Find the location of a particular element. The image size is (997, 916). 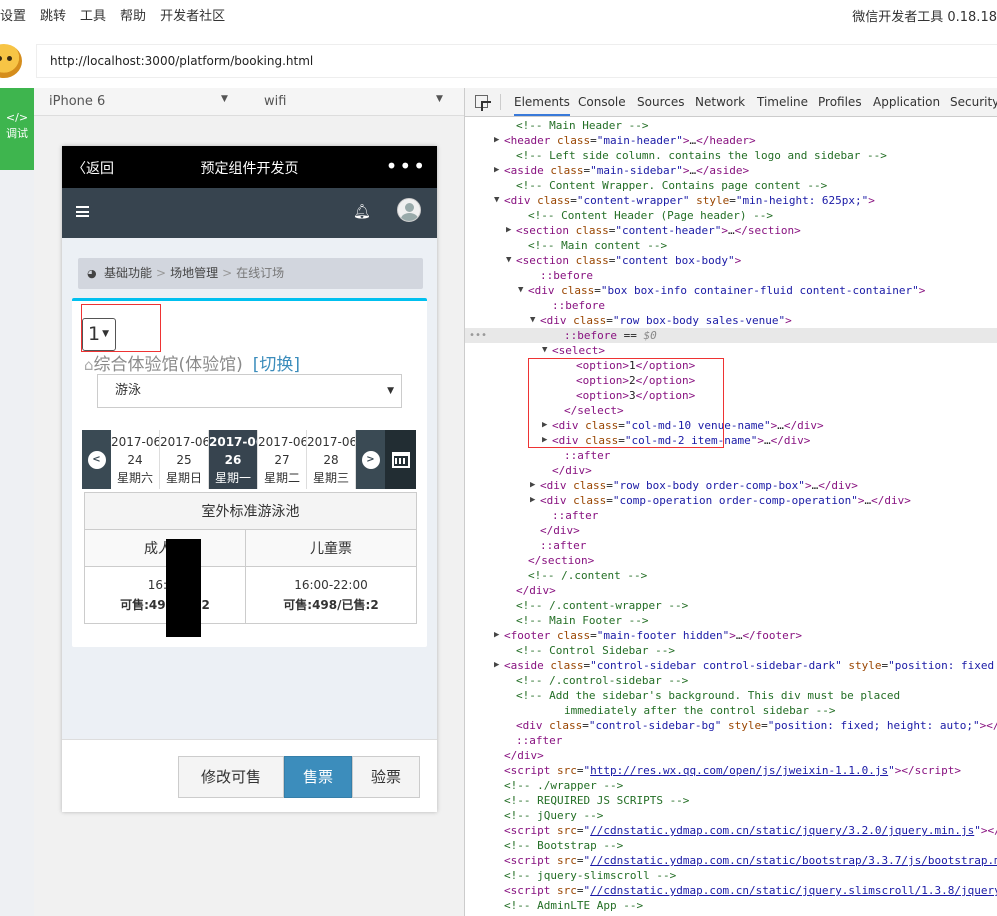

menu-settings: 设置 is located at coordinates (16, 14).